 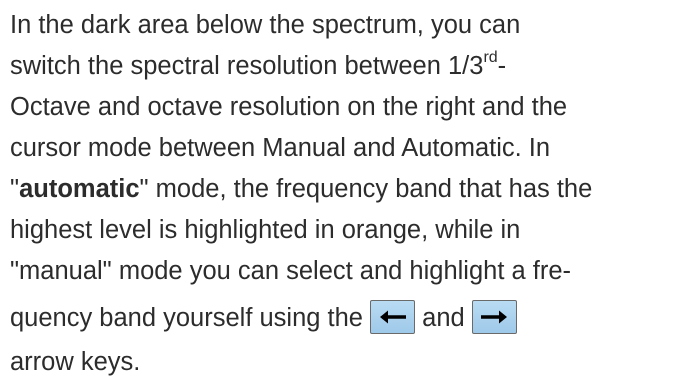 What do you see at coordinates (502, 66) in the screenshot?
I see `text-line-2-hyphen: -` at bounding box center [502, 66].